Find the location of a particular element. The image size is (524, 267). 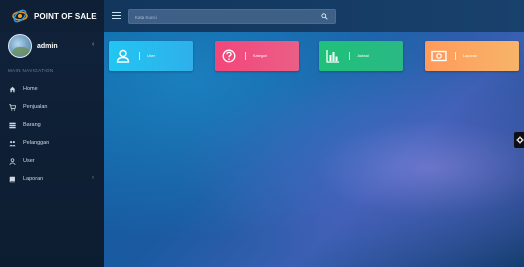

card-jadwal: Jadwal is located at coordinates (361, 56).